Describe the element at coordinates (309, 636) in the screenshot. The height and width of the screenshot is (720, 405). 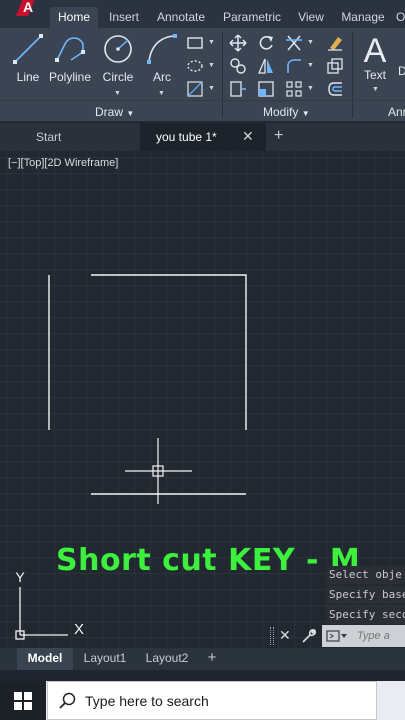
I see `wrench-icon` at that location.